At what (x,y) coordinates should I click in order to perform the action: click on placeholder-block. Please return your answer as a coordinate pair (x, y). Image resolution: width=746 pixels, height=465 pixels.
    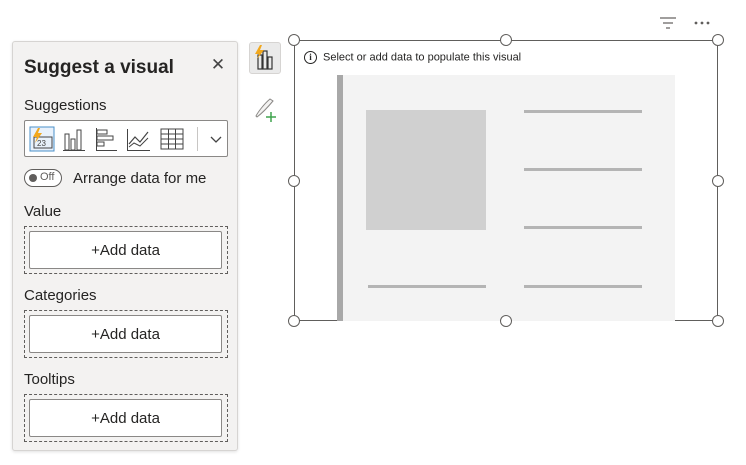
    Looking at the image, I should click on (426, 170).